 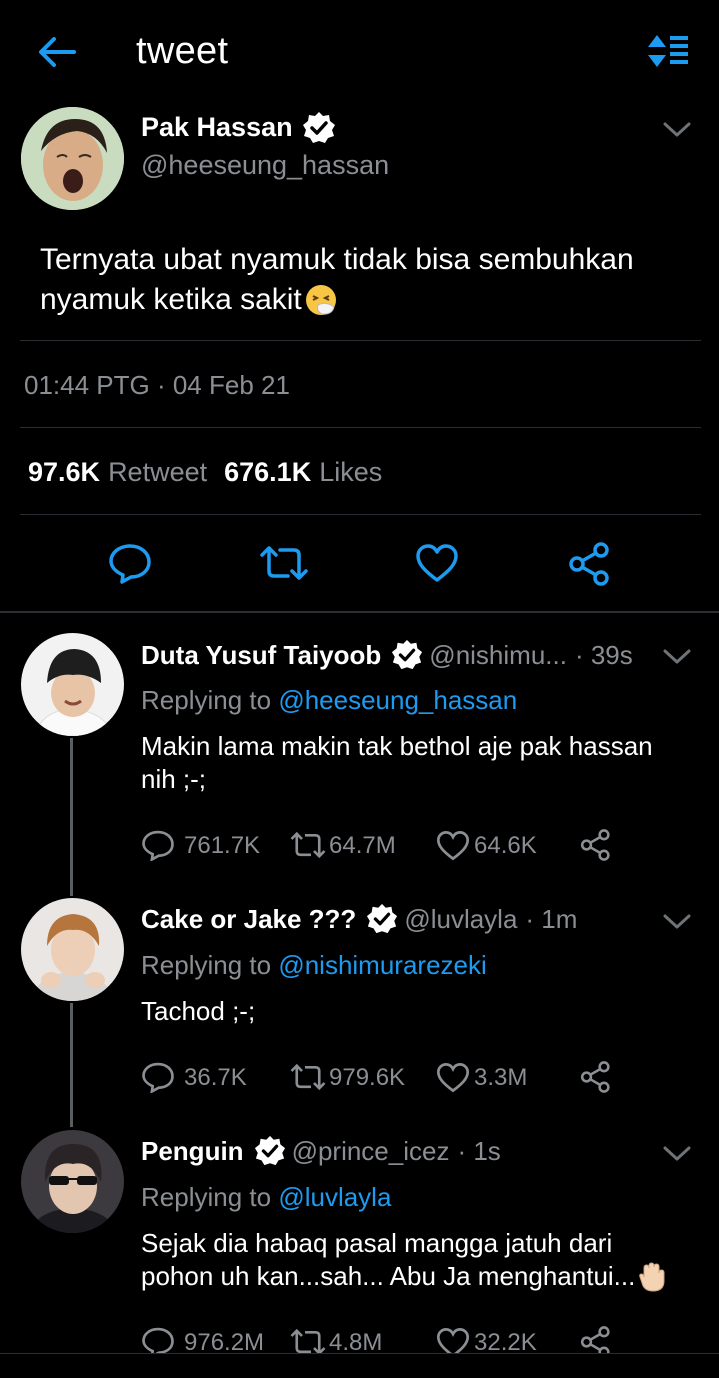 I want to click on reply-header: Penguin @prince_icez · 1s, so click(x=321, y=1151).